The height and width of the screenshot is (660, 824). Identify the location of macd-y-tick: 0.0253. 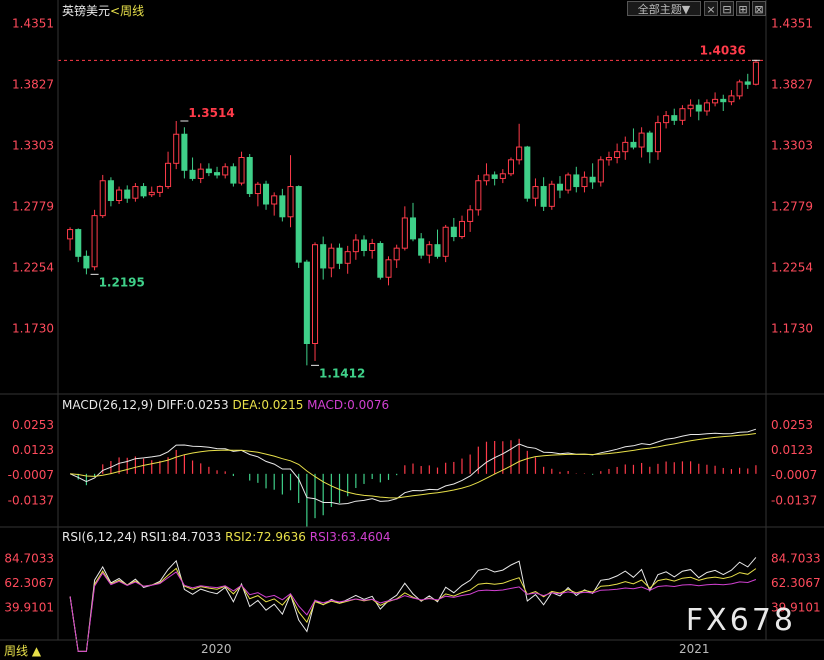
(792, 425).